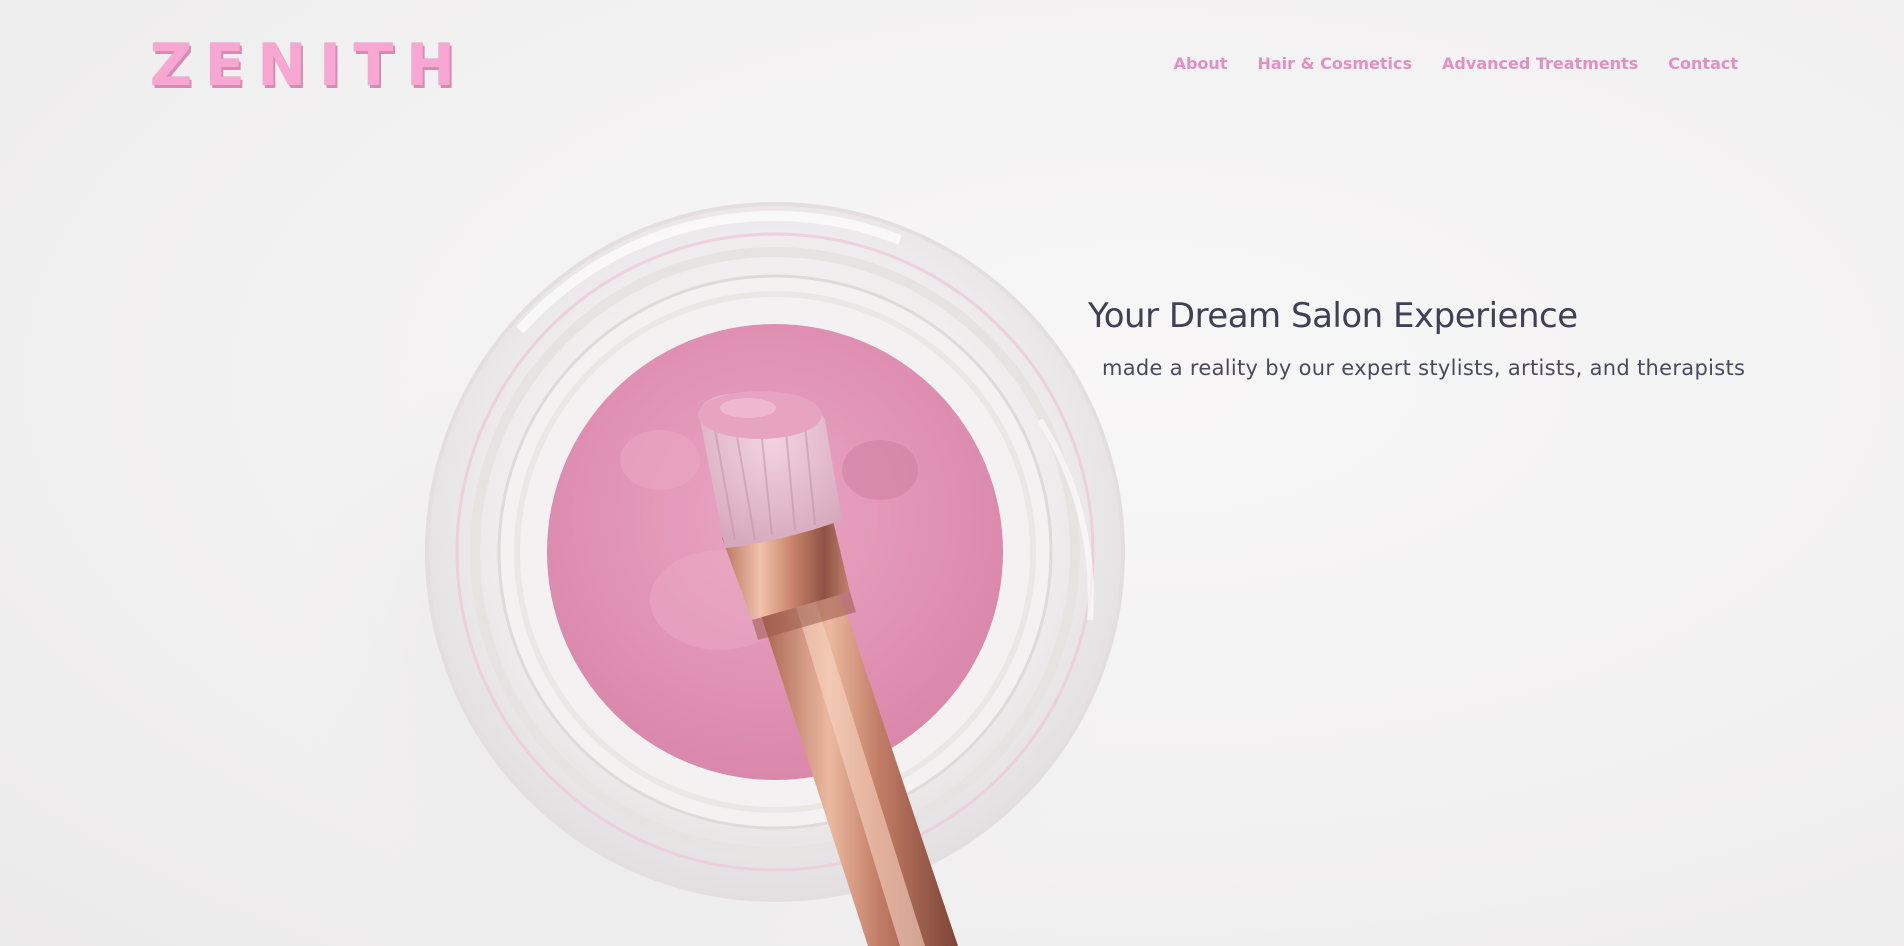 The width and height of the screenshot is (1904, 946). I want to click on nav-link-hair-cosmetics: Hair & Cosmetics, so click(1334, 64).